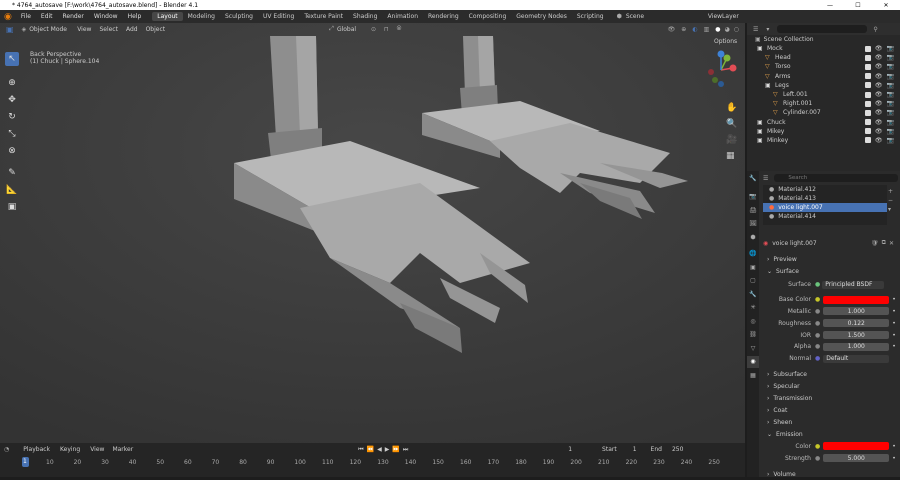 This screenshot has height=480, width=900. Describe the element at coordinates (122, 449) in the screenshot. I see `timeline-menu-marker: Marker` at that location.